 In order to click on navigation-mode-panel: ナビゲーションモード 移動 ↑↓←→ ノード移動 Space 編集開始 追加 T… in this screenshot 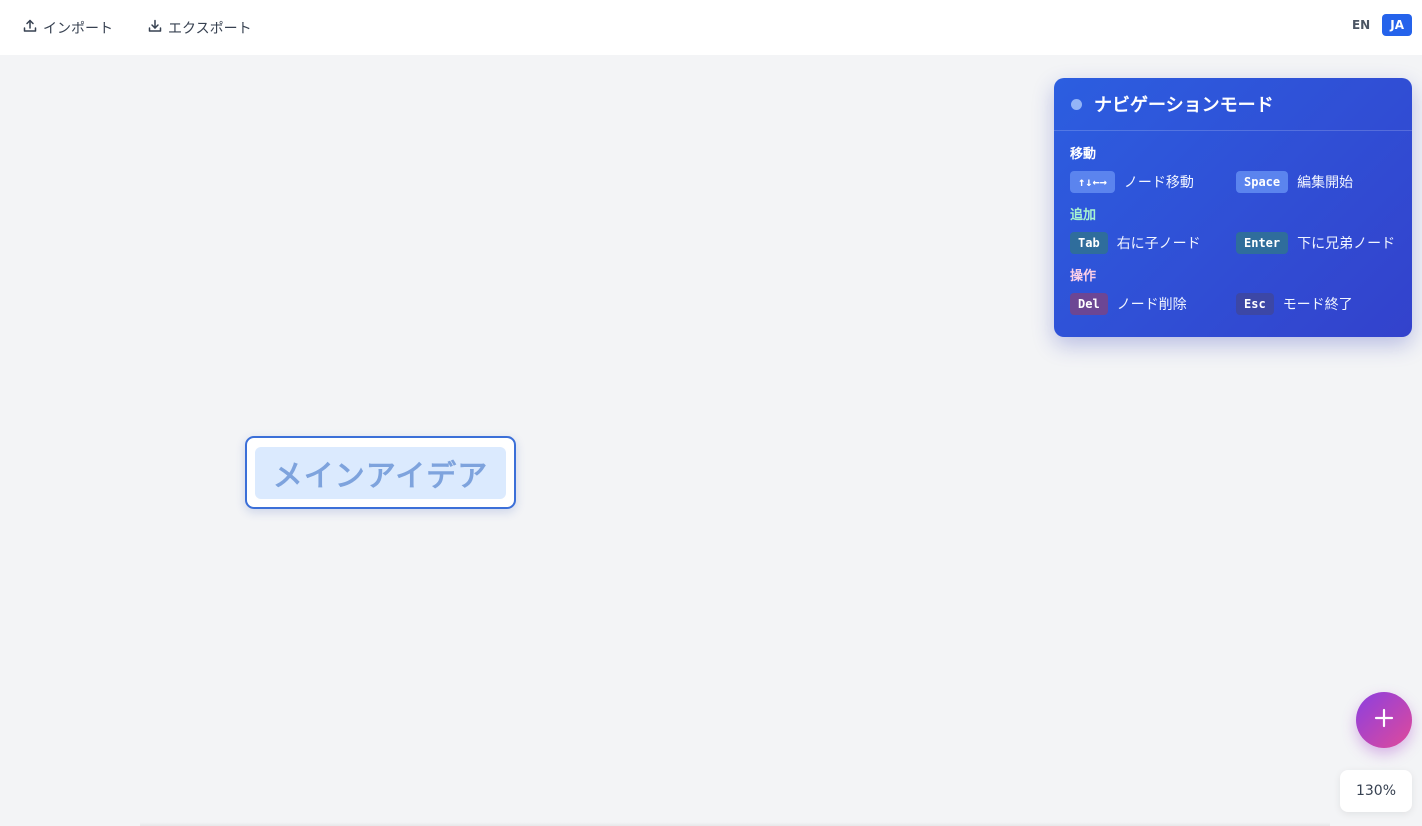, I will do `click(1233, 207)`.